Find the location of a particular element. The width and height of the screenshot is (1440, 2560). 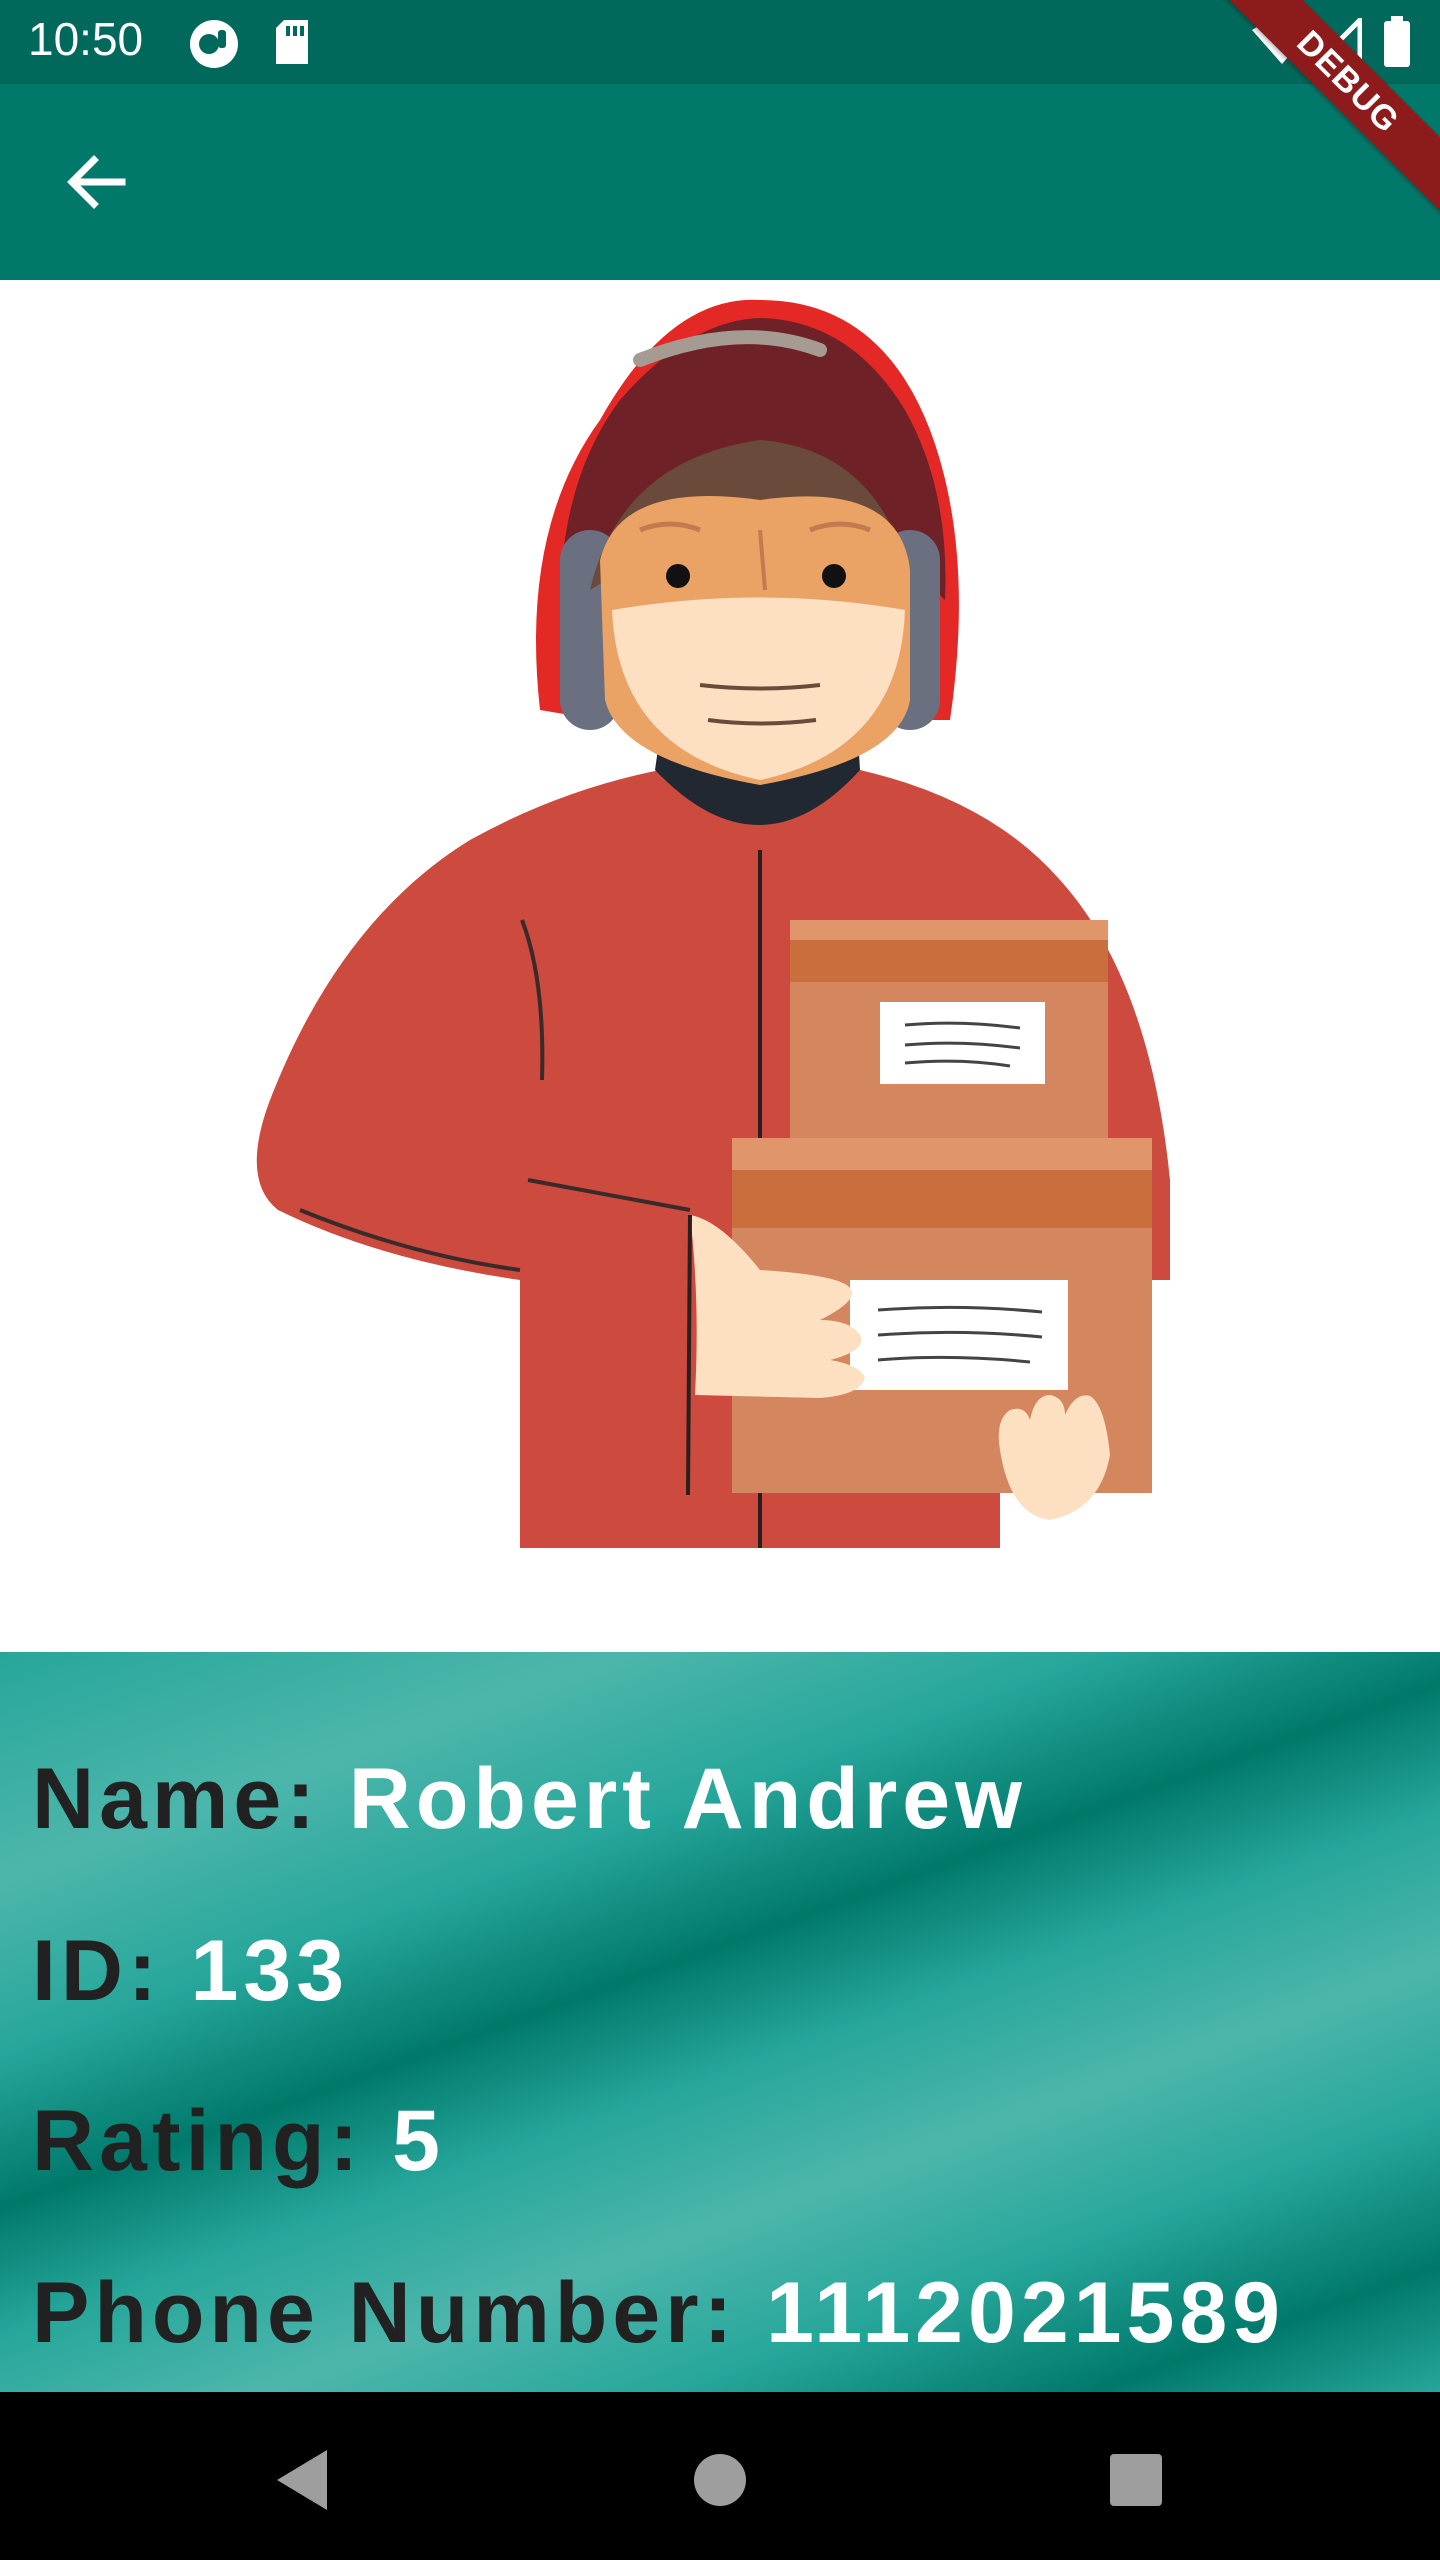

name-label: Name: is located at coordinates (176, 1799).